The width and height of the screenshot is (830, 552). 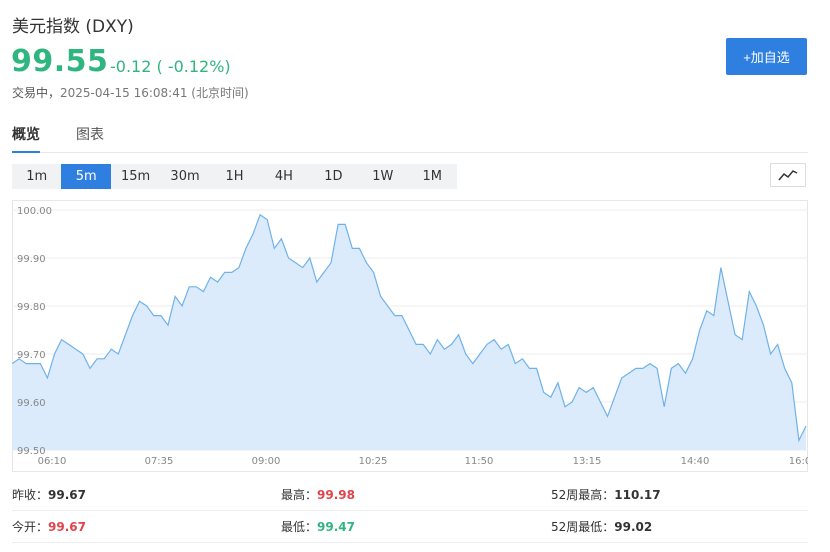 What do you see at coordinates (798, 461) in the screenshot?
I see `x-tick-label: 16:0` at bounding box center [798, 461].